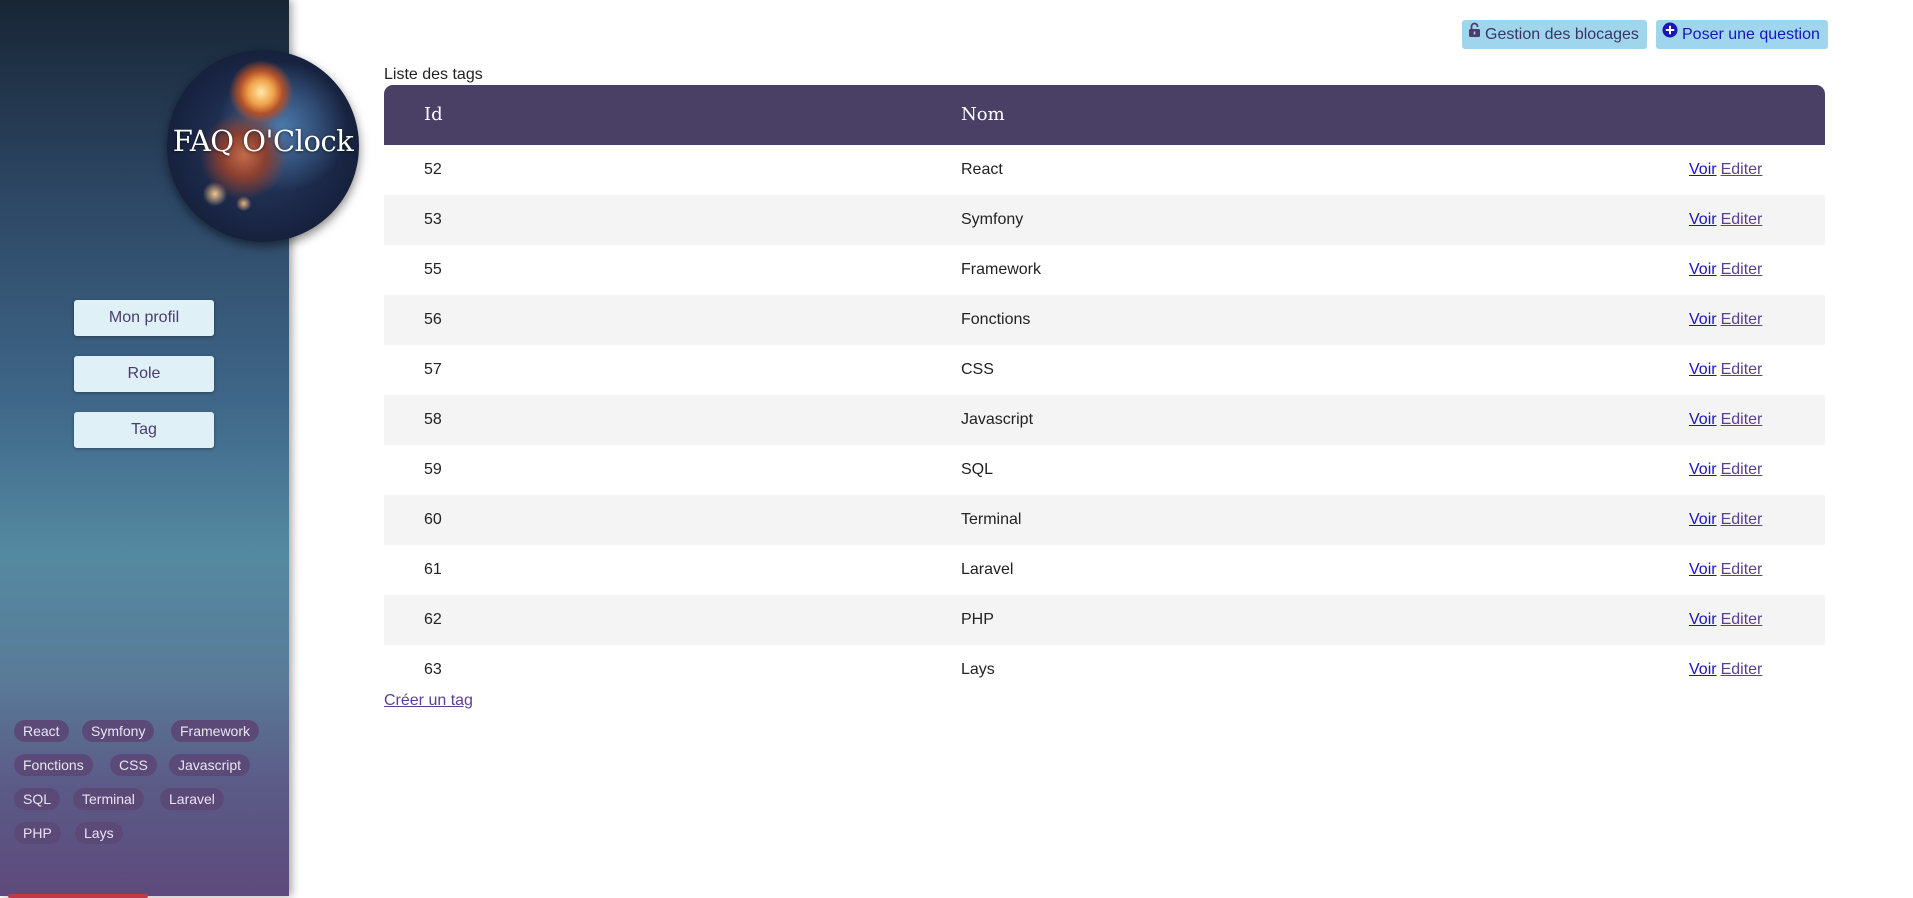  What do you see at coordinates (433, 469) in the screenshot?
I see `cell-id: 59` at bounding box center [433, 469].